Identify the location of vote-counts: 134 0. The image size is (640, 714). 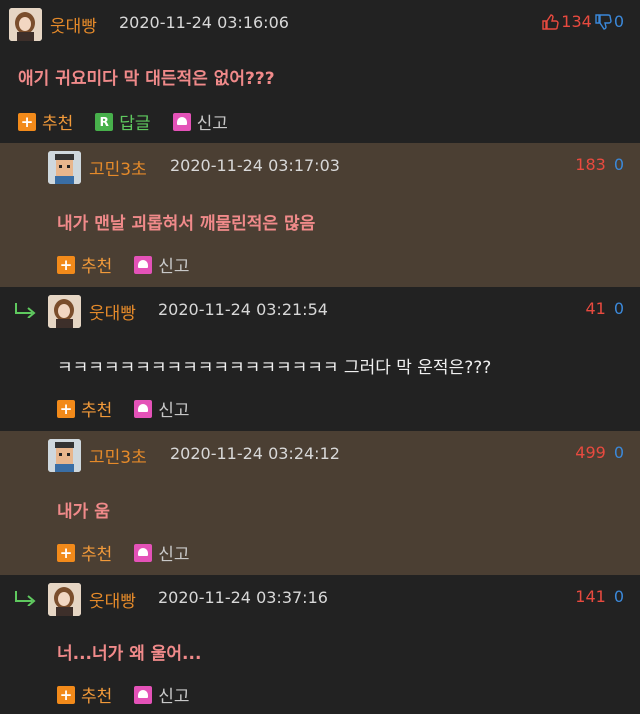
(582, 21).